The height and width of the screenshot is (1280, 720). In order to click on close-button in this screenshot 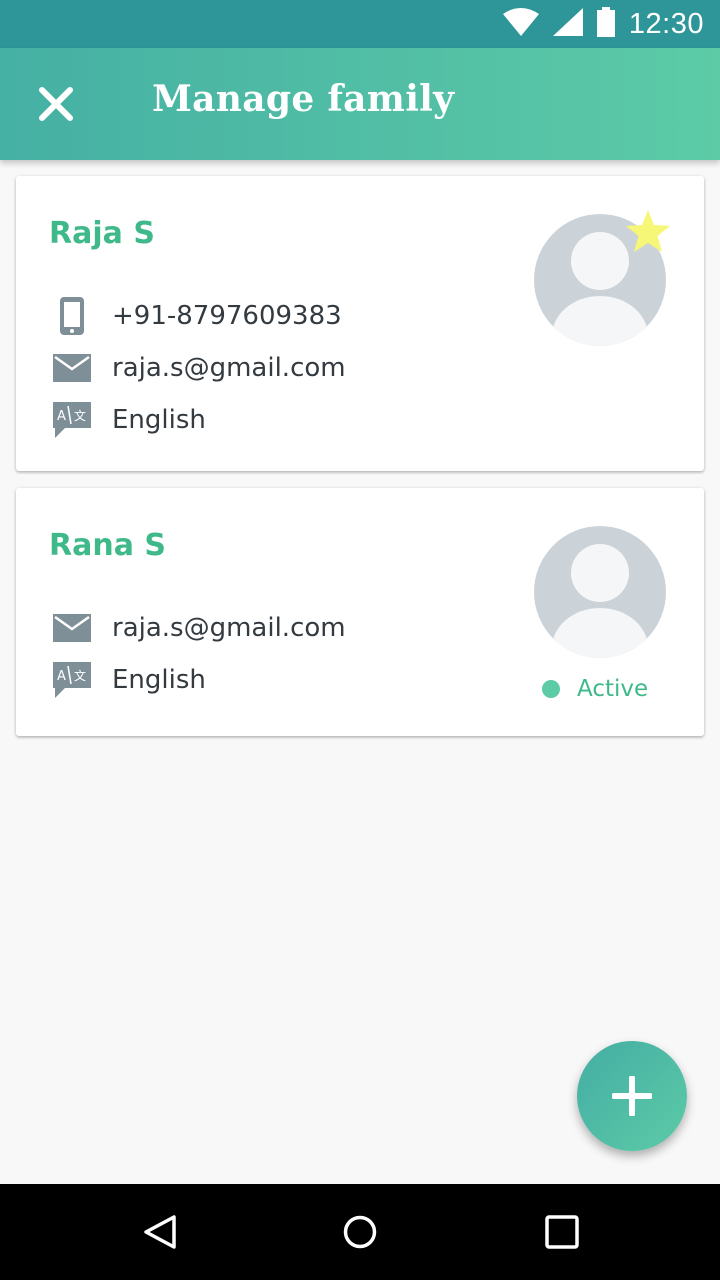, I will do `click(56, 104)`.